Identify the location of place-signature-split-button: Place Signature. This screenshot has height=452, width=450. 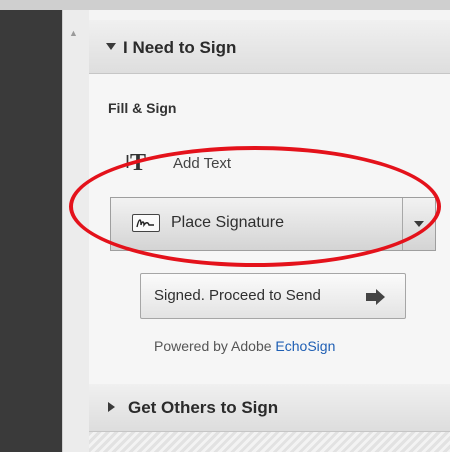
(273, 224).